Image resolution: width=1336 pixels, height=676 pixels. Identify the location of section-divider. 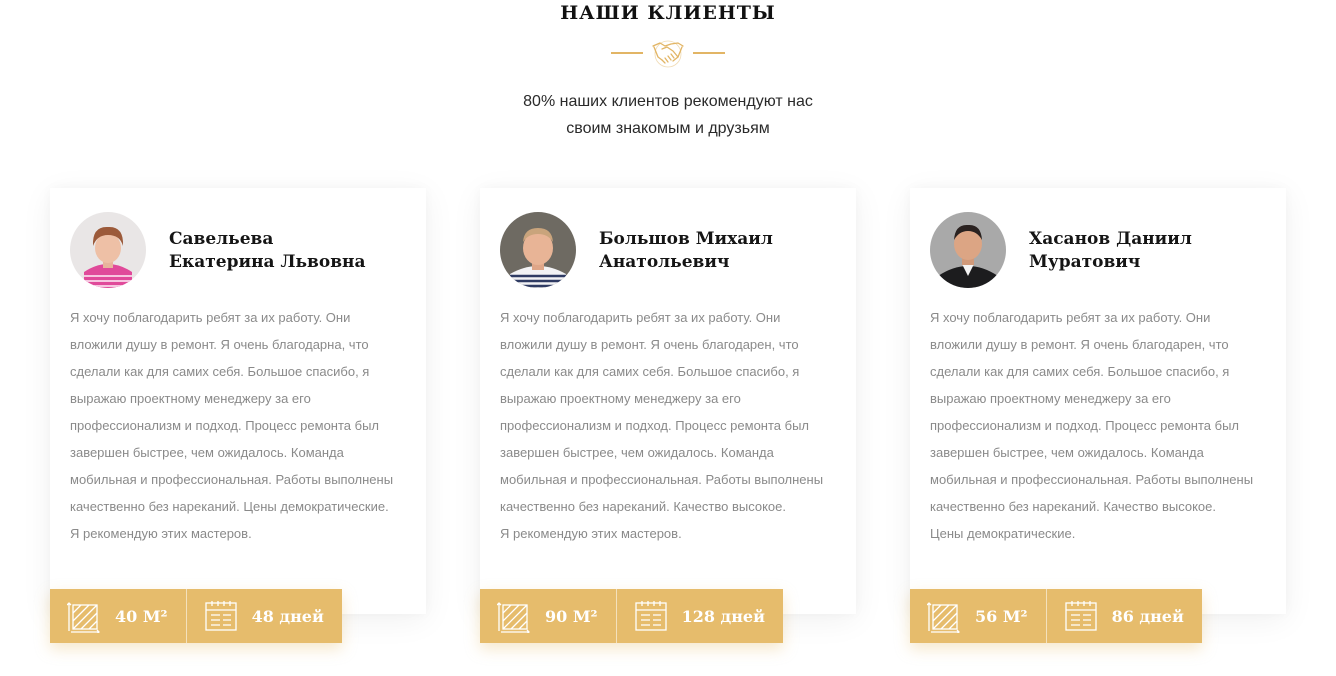
(668, 53).